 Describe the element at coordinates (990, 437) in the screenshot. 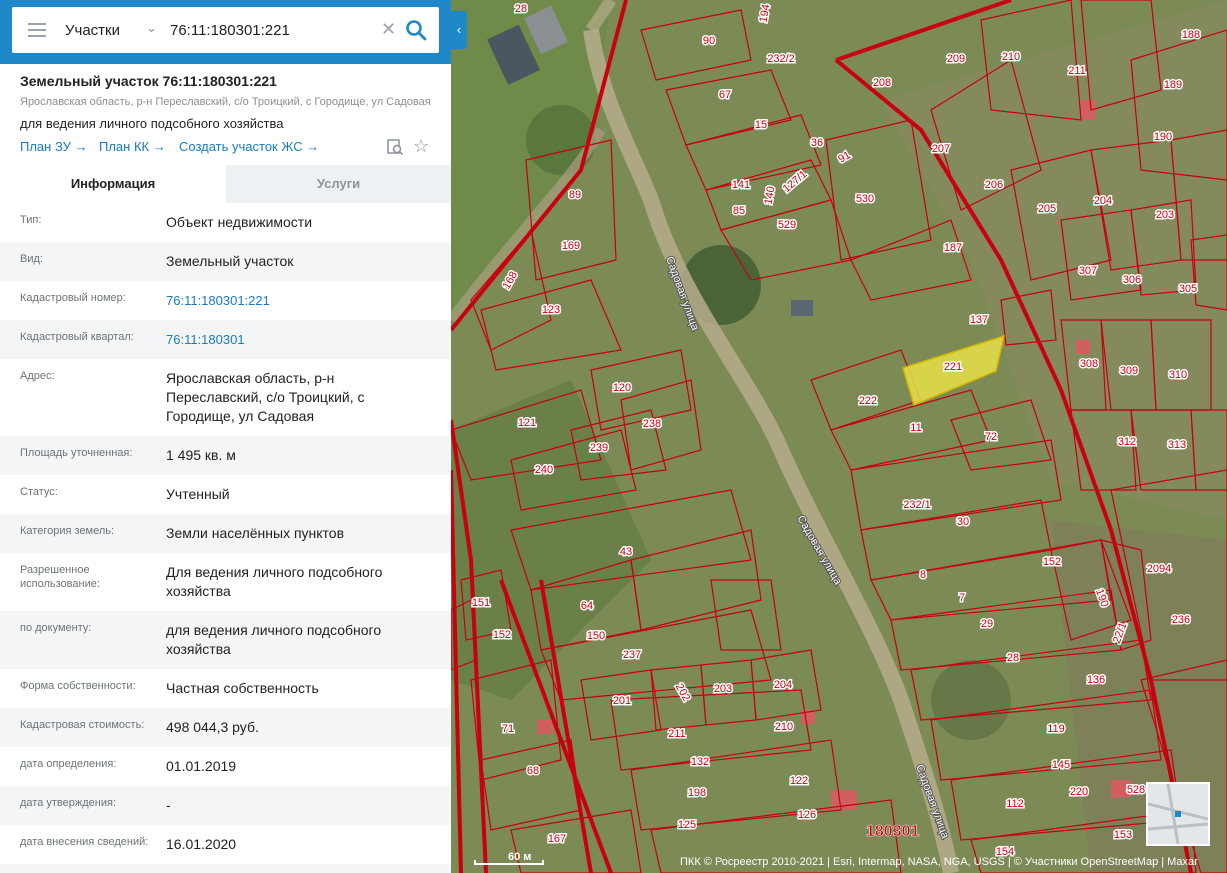

I see `parcel-label: 72` at that location.